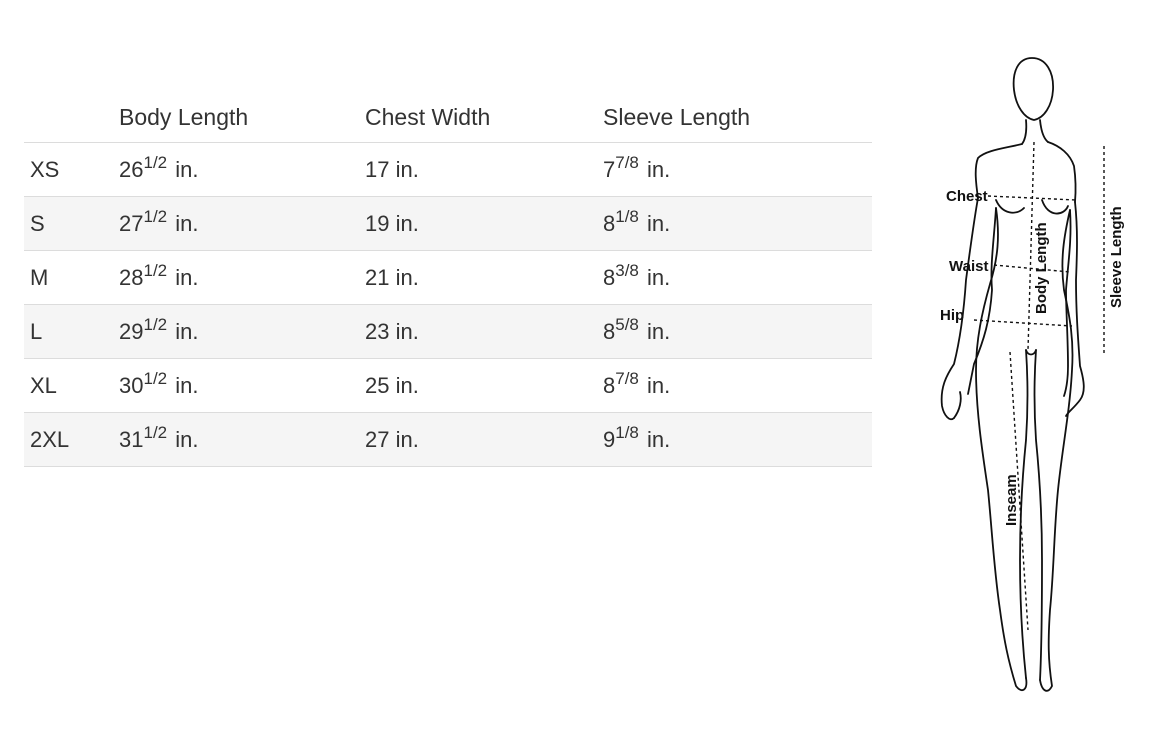  I want to click on mannequin-outline, so click(1012, 374).